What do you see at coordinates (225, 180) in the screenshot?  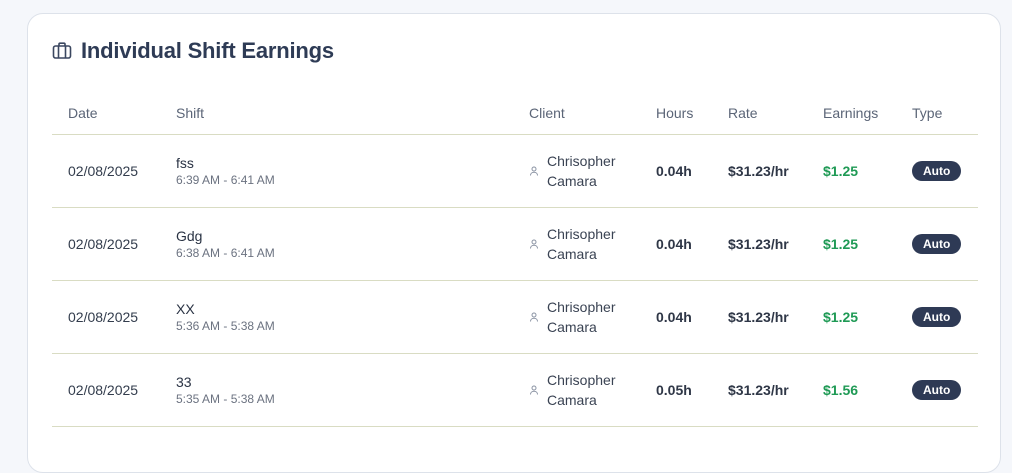 I see `shift-time: 6:39 AM - 6:41 AM` at bounding box center [225, 180].